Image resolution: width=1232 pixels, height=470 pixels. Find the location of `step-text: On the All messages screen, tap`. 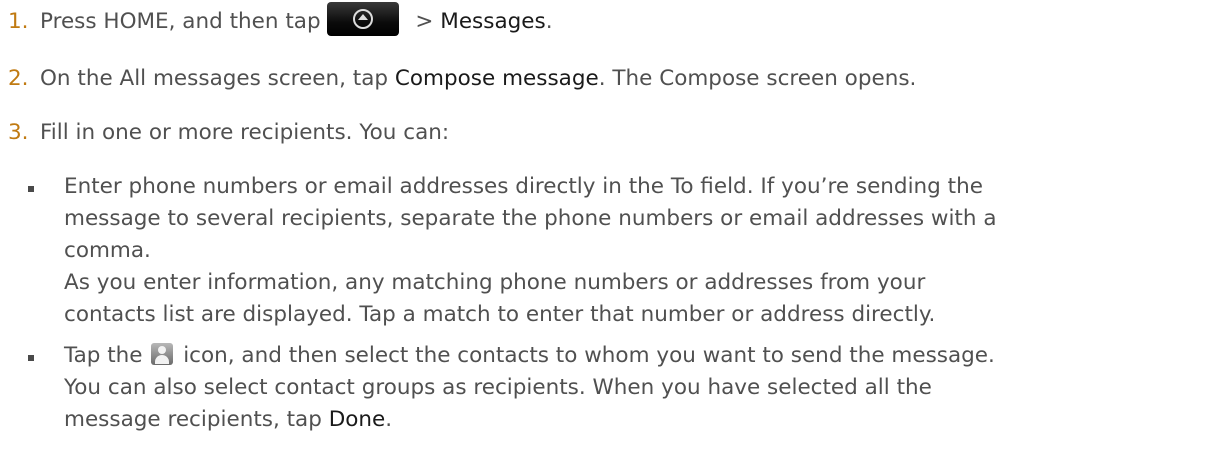

step-text: On the All messages screen, tap is located at coordinates (217, 78).